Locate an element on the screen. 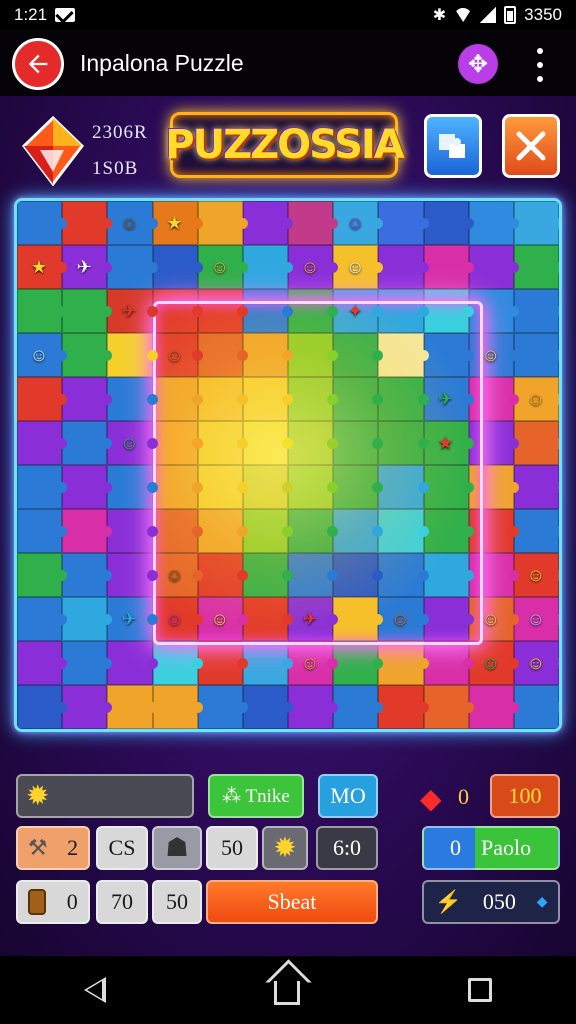 The height and width of the screenshot is (1024, 576). hammer-item: ⚒ 2 is located at coordinates (53, 848).